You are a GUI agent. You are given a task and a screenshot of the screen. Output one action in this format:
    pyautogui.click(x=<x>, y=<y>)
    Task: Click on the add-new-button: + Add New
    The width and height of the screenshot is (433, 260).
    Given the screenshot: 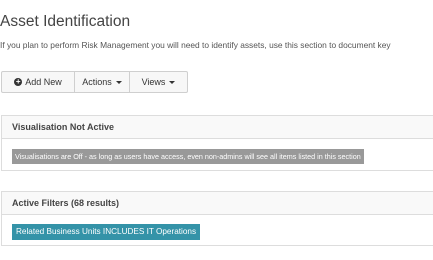 What is the action you would take?
    pyautogui.click(x=38, y=82)
    